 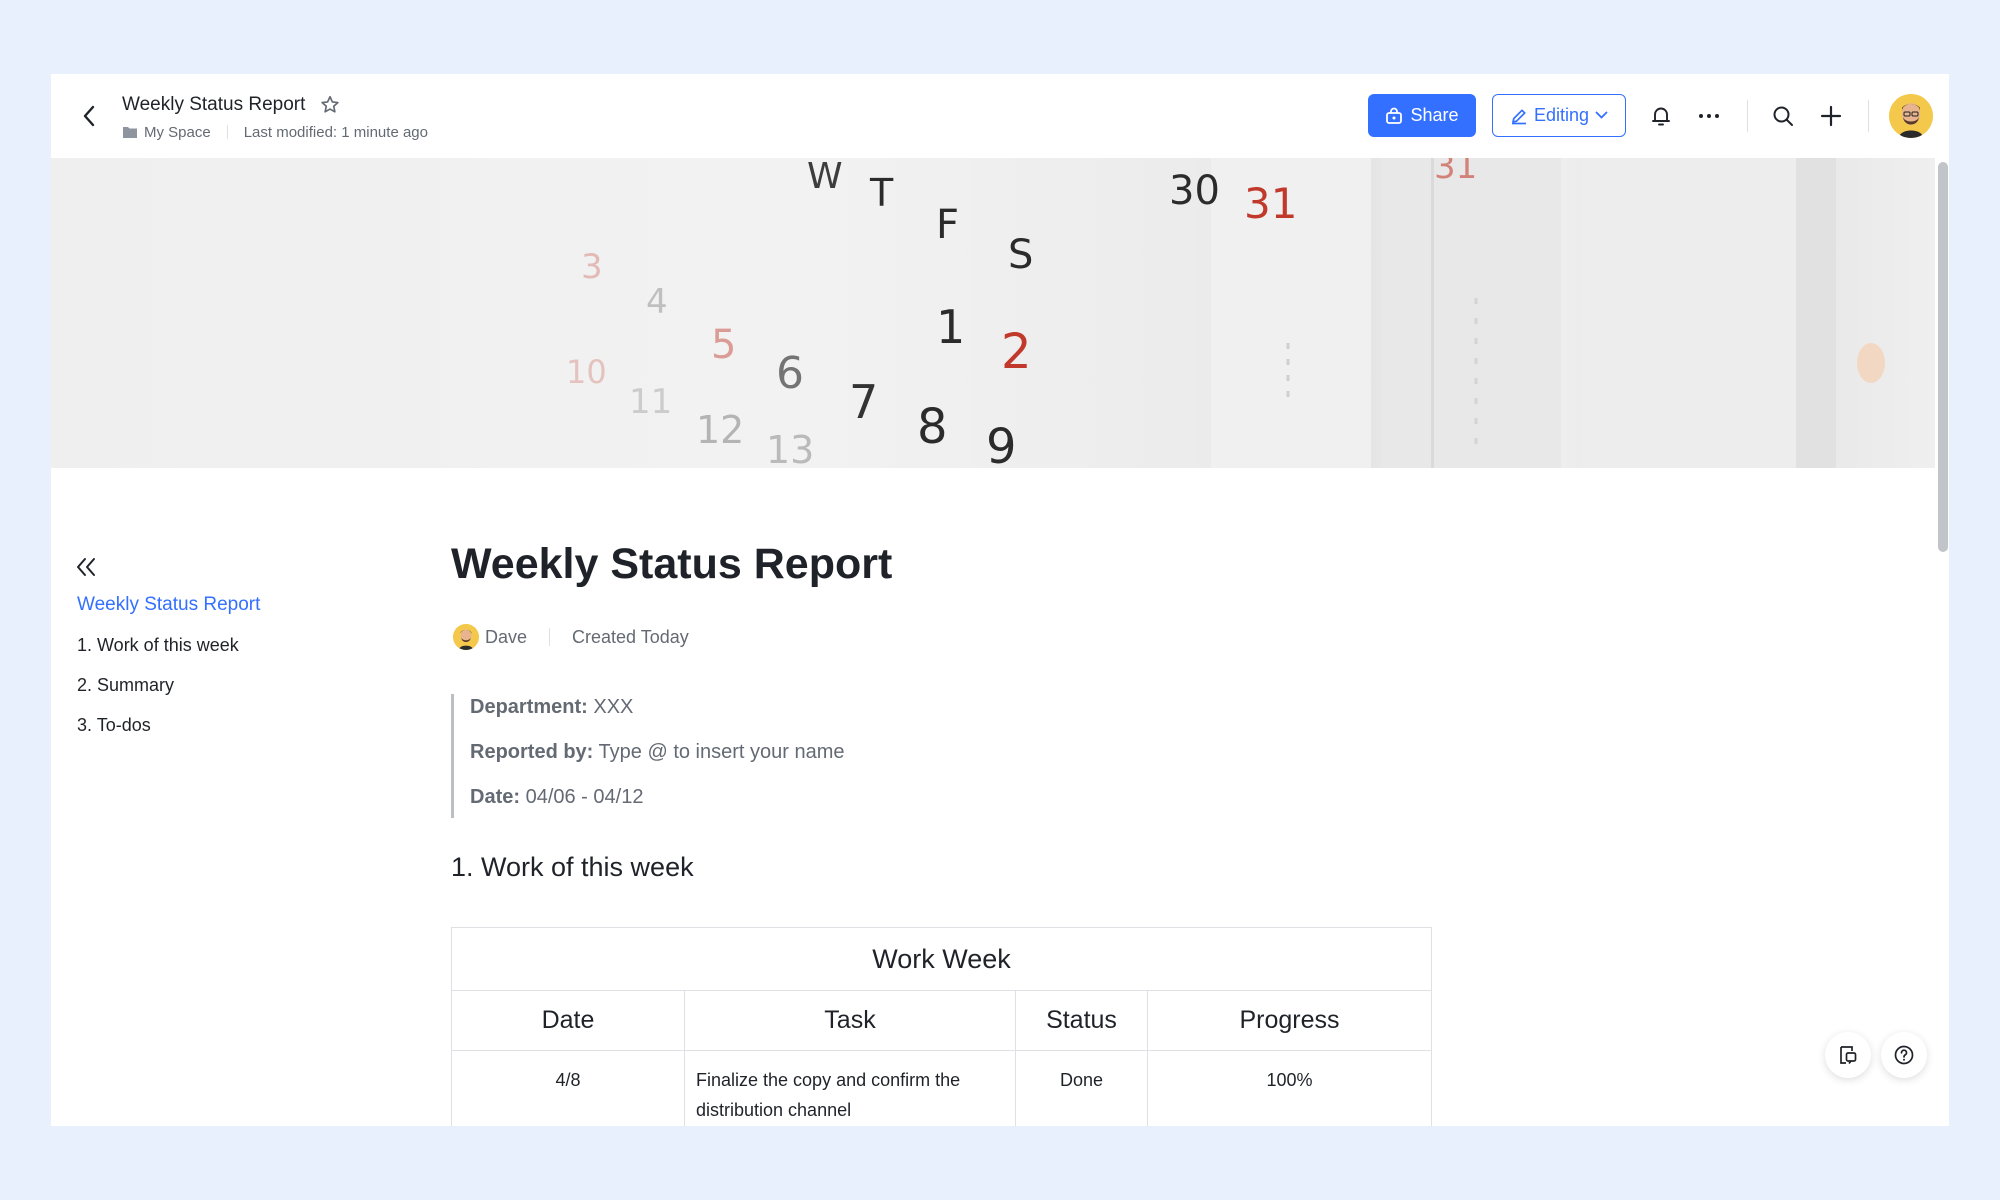 I want to click on user-avatar, so click(x=1911, y=116).